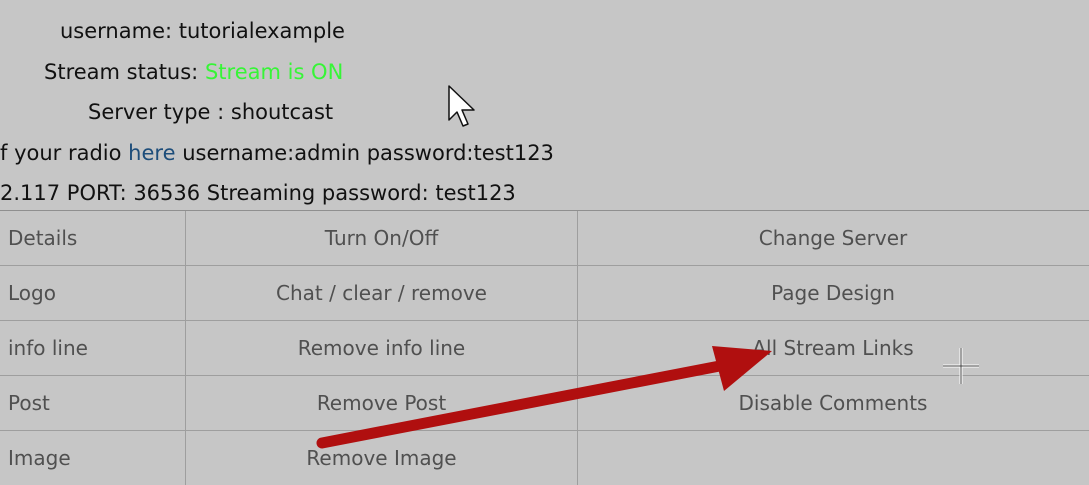 The image size is (1089, 485). I want to click on menu-turn-on-off: Turn On/Off, so click(382, 238).